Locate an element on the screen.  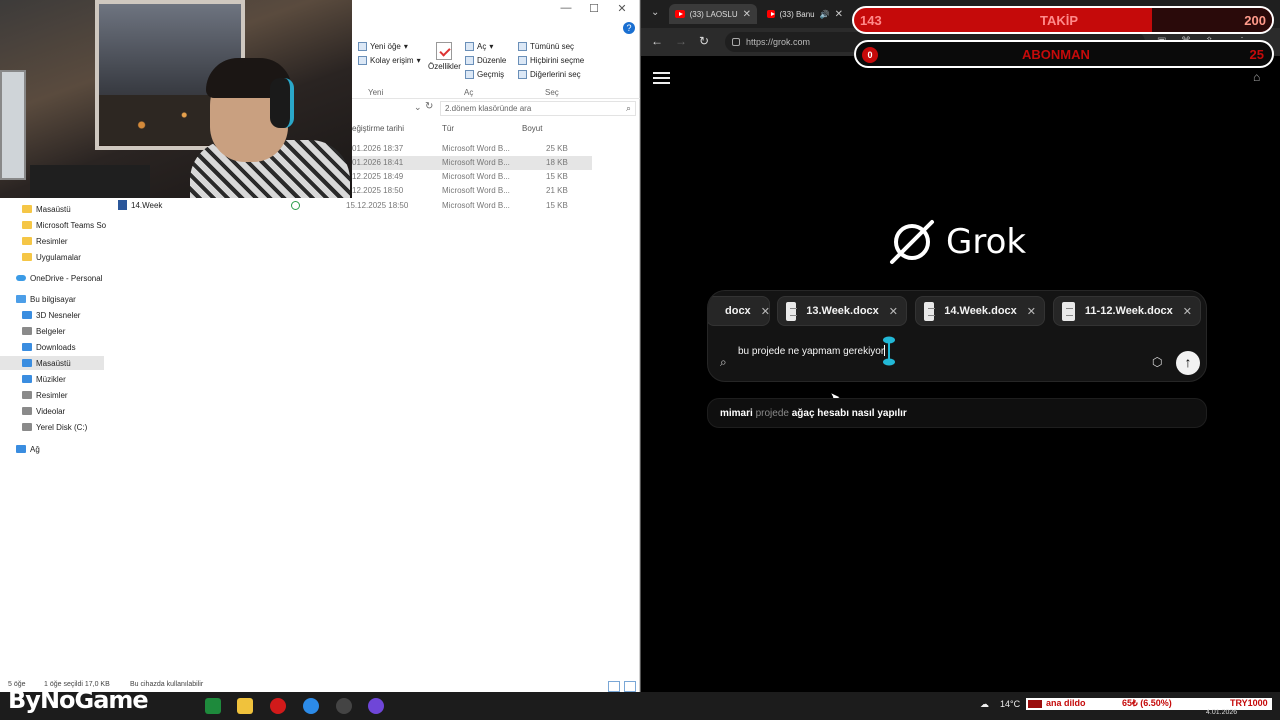
minimize-icon: — is located at coordinates (566, 8).